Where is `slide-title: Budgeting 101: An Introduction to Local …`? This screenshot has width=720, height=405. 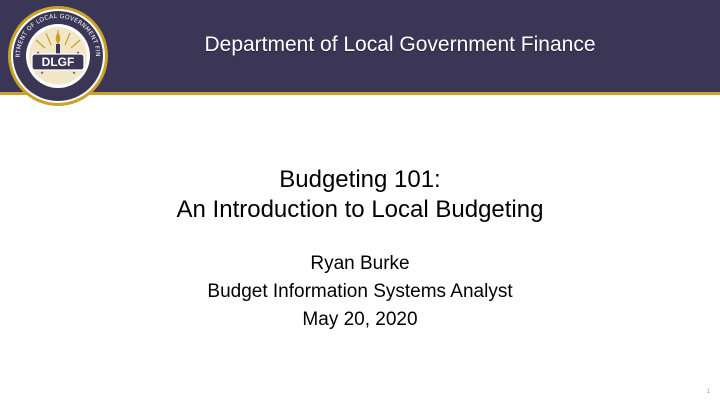 slide-title: Budgeting 101: An Introduction to Local … is located at coordinates (360, 195).